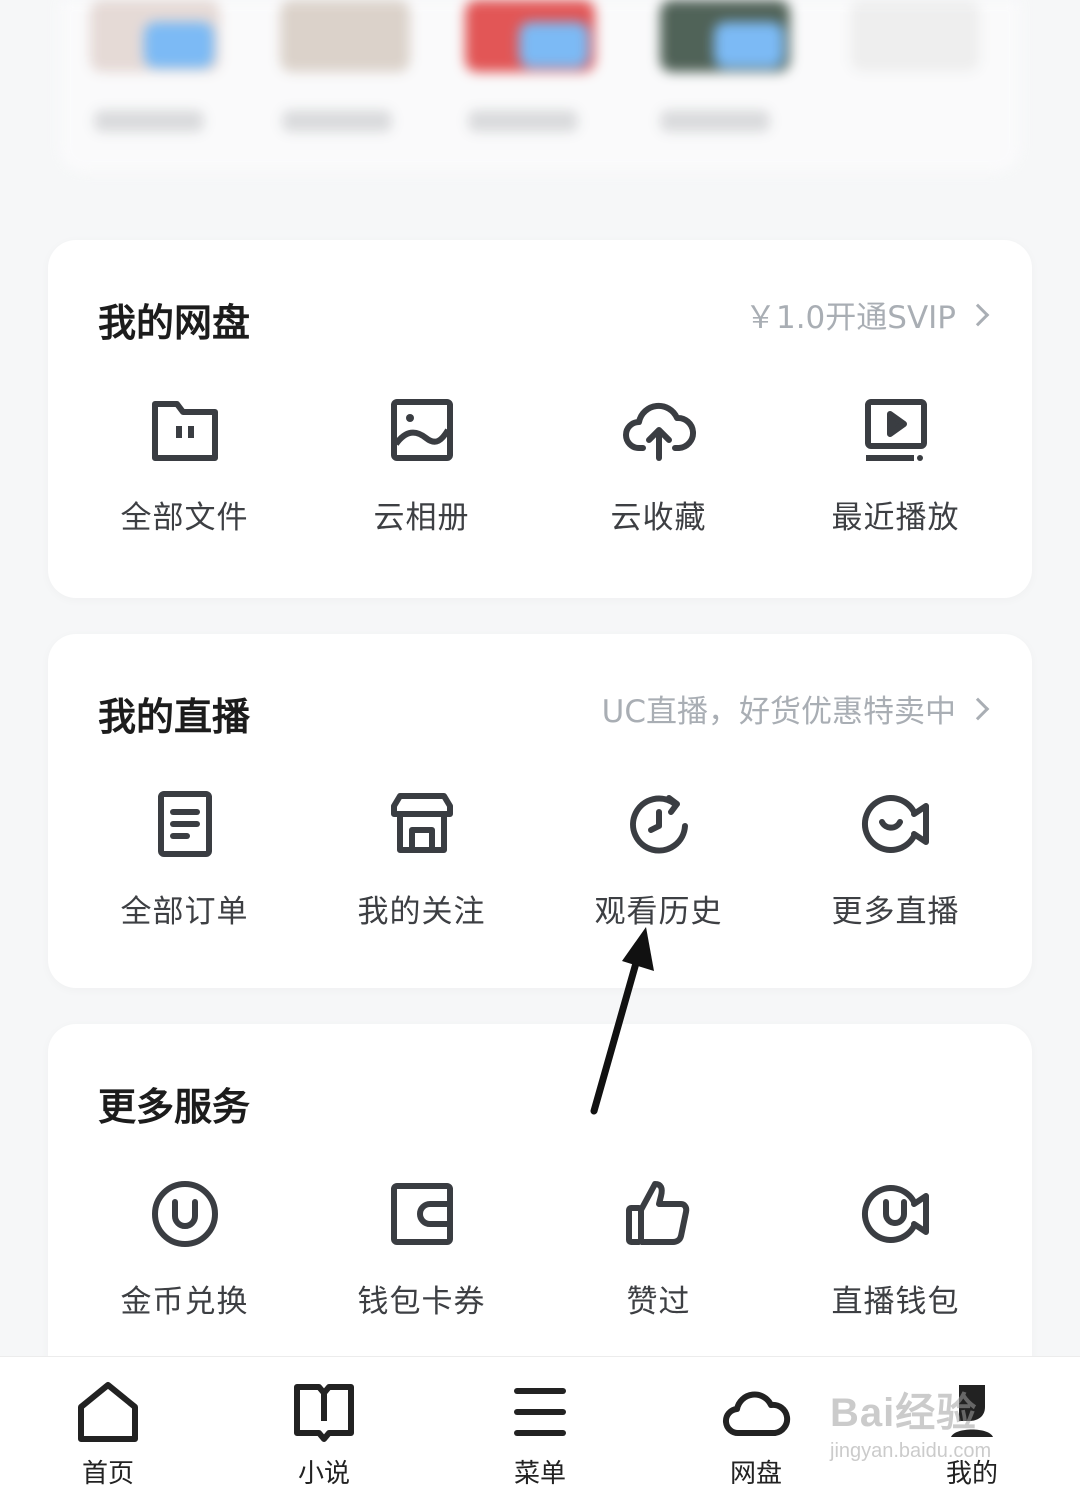  I want to click on live-camera-icon, so click(895, 824).